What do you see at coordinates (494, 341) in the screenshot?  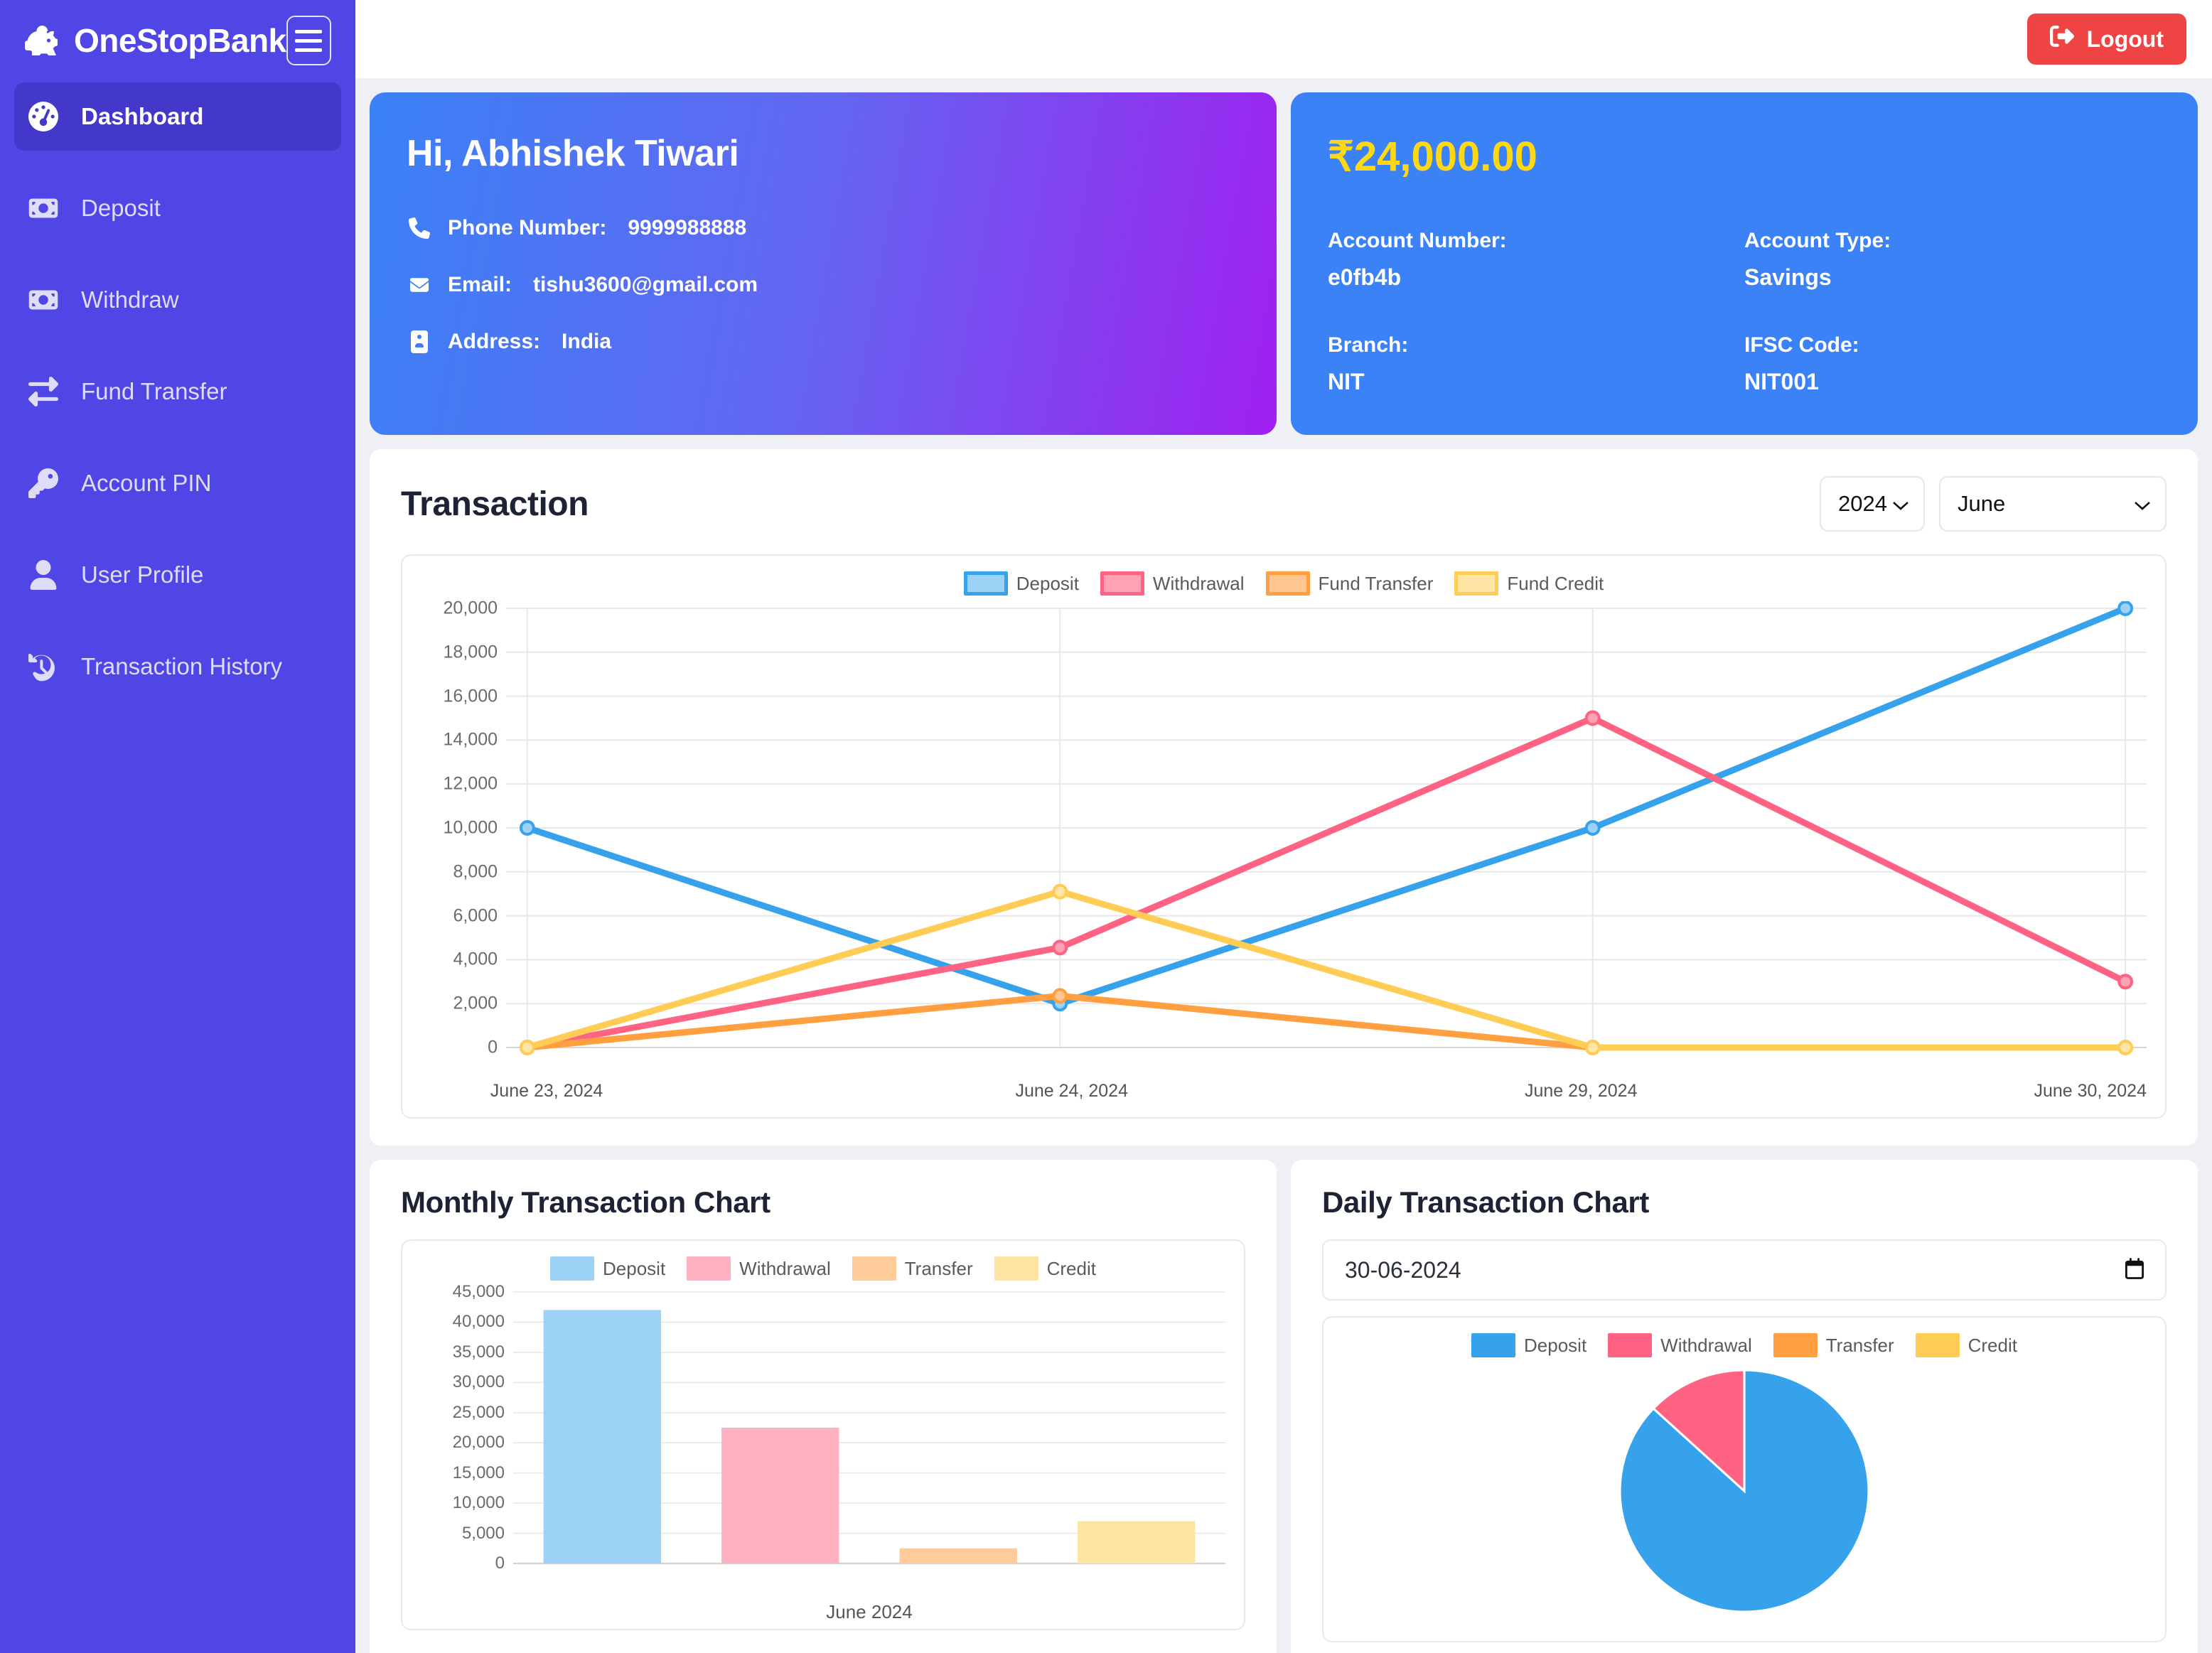 I see `address-label: Address:` at bounding box center [494, 341].